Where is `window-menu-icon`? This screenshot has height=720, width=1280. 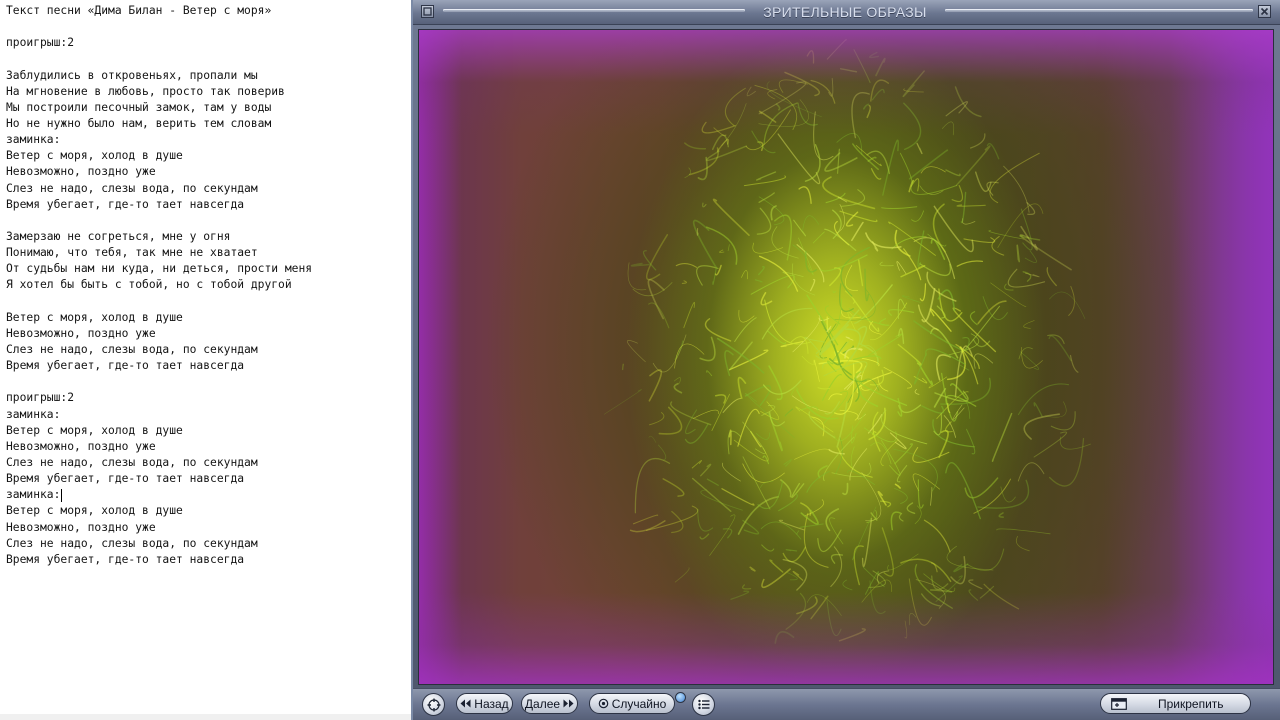 window-menu-icon is located at coordinates (427, 11).